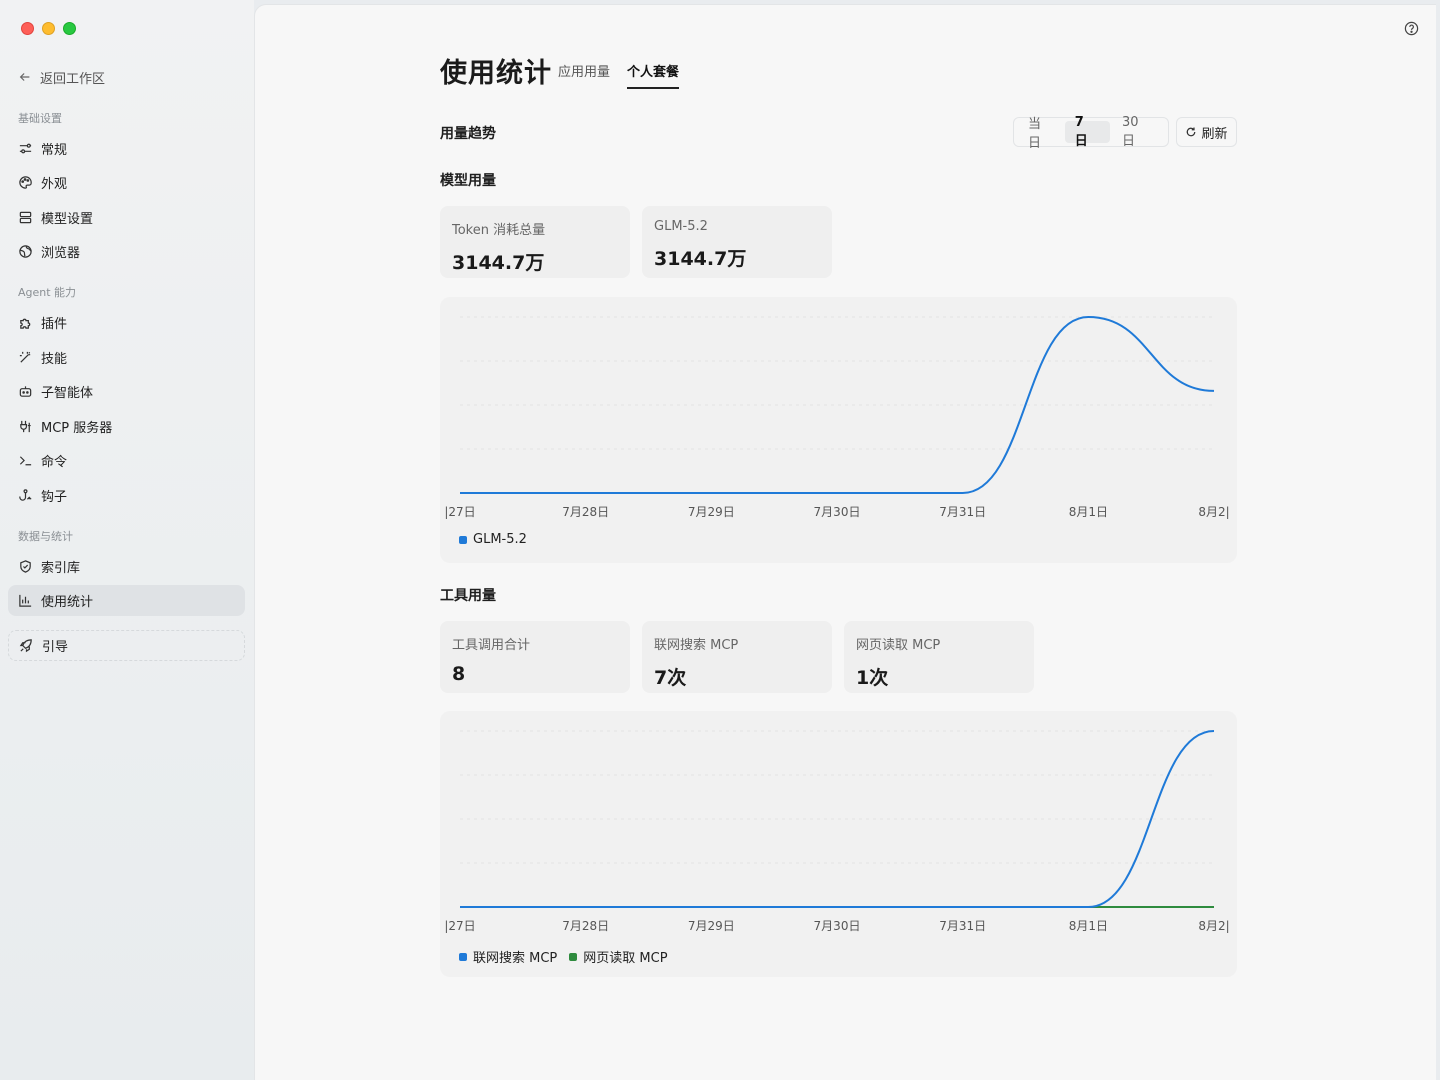 This screenshot has height=1080, width=1440. Describe the element at coordinates (1411, 28) in the screenshot. I see `help-icon` at that location.